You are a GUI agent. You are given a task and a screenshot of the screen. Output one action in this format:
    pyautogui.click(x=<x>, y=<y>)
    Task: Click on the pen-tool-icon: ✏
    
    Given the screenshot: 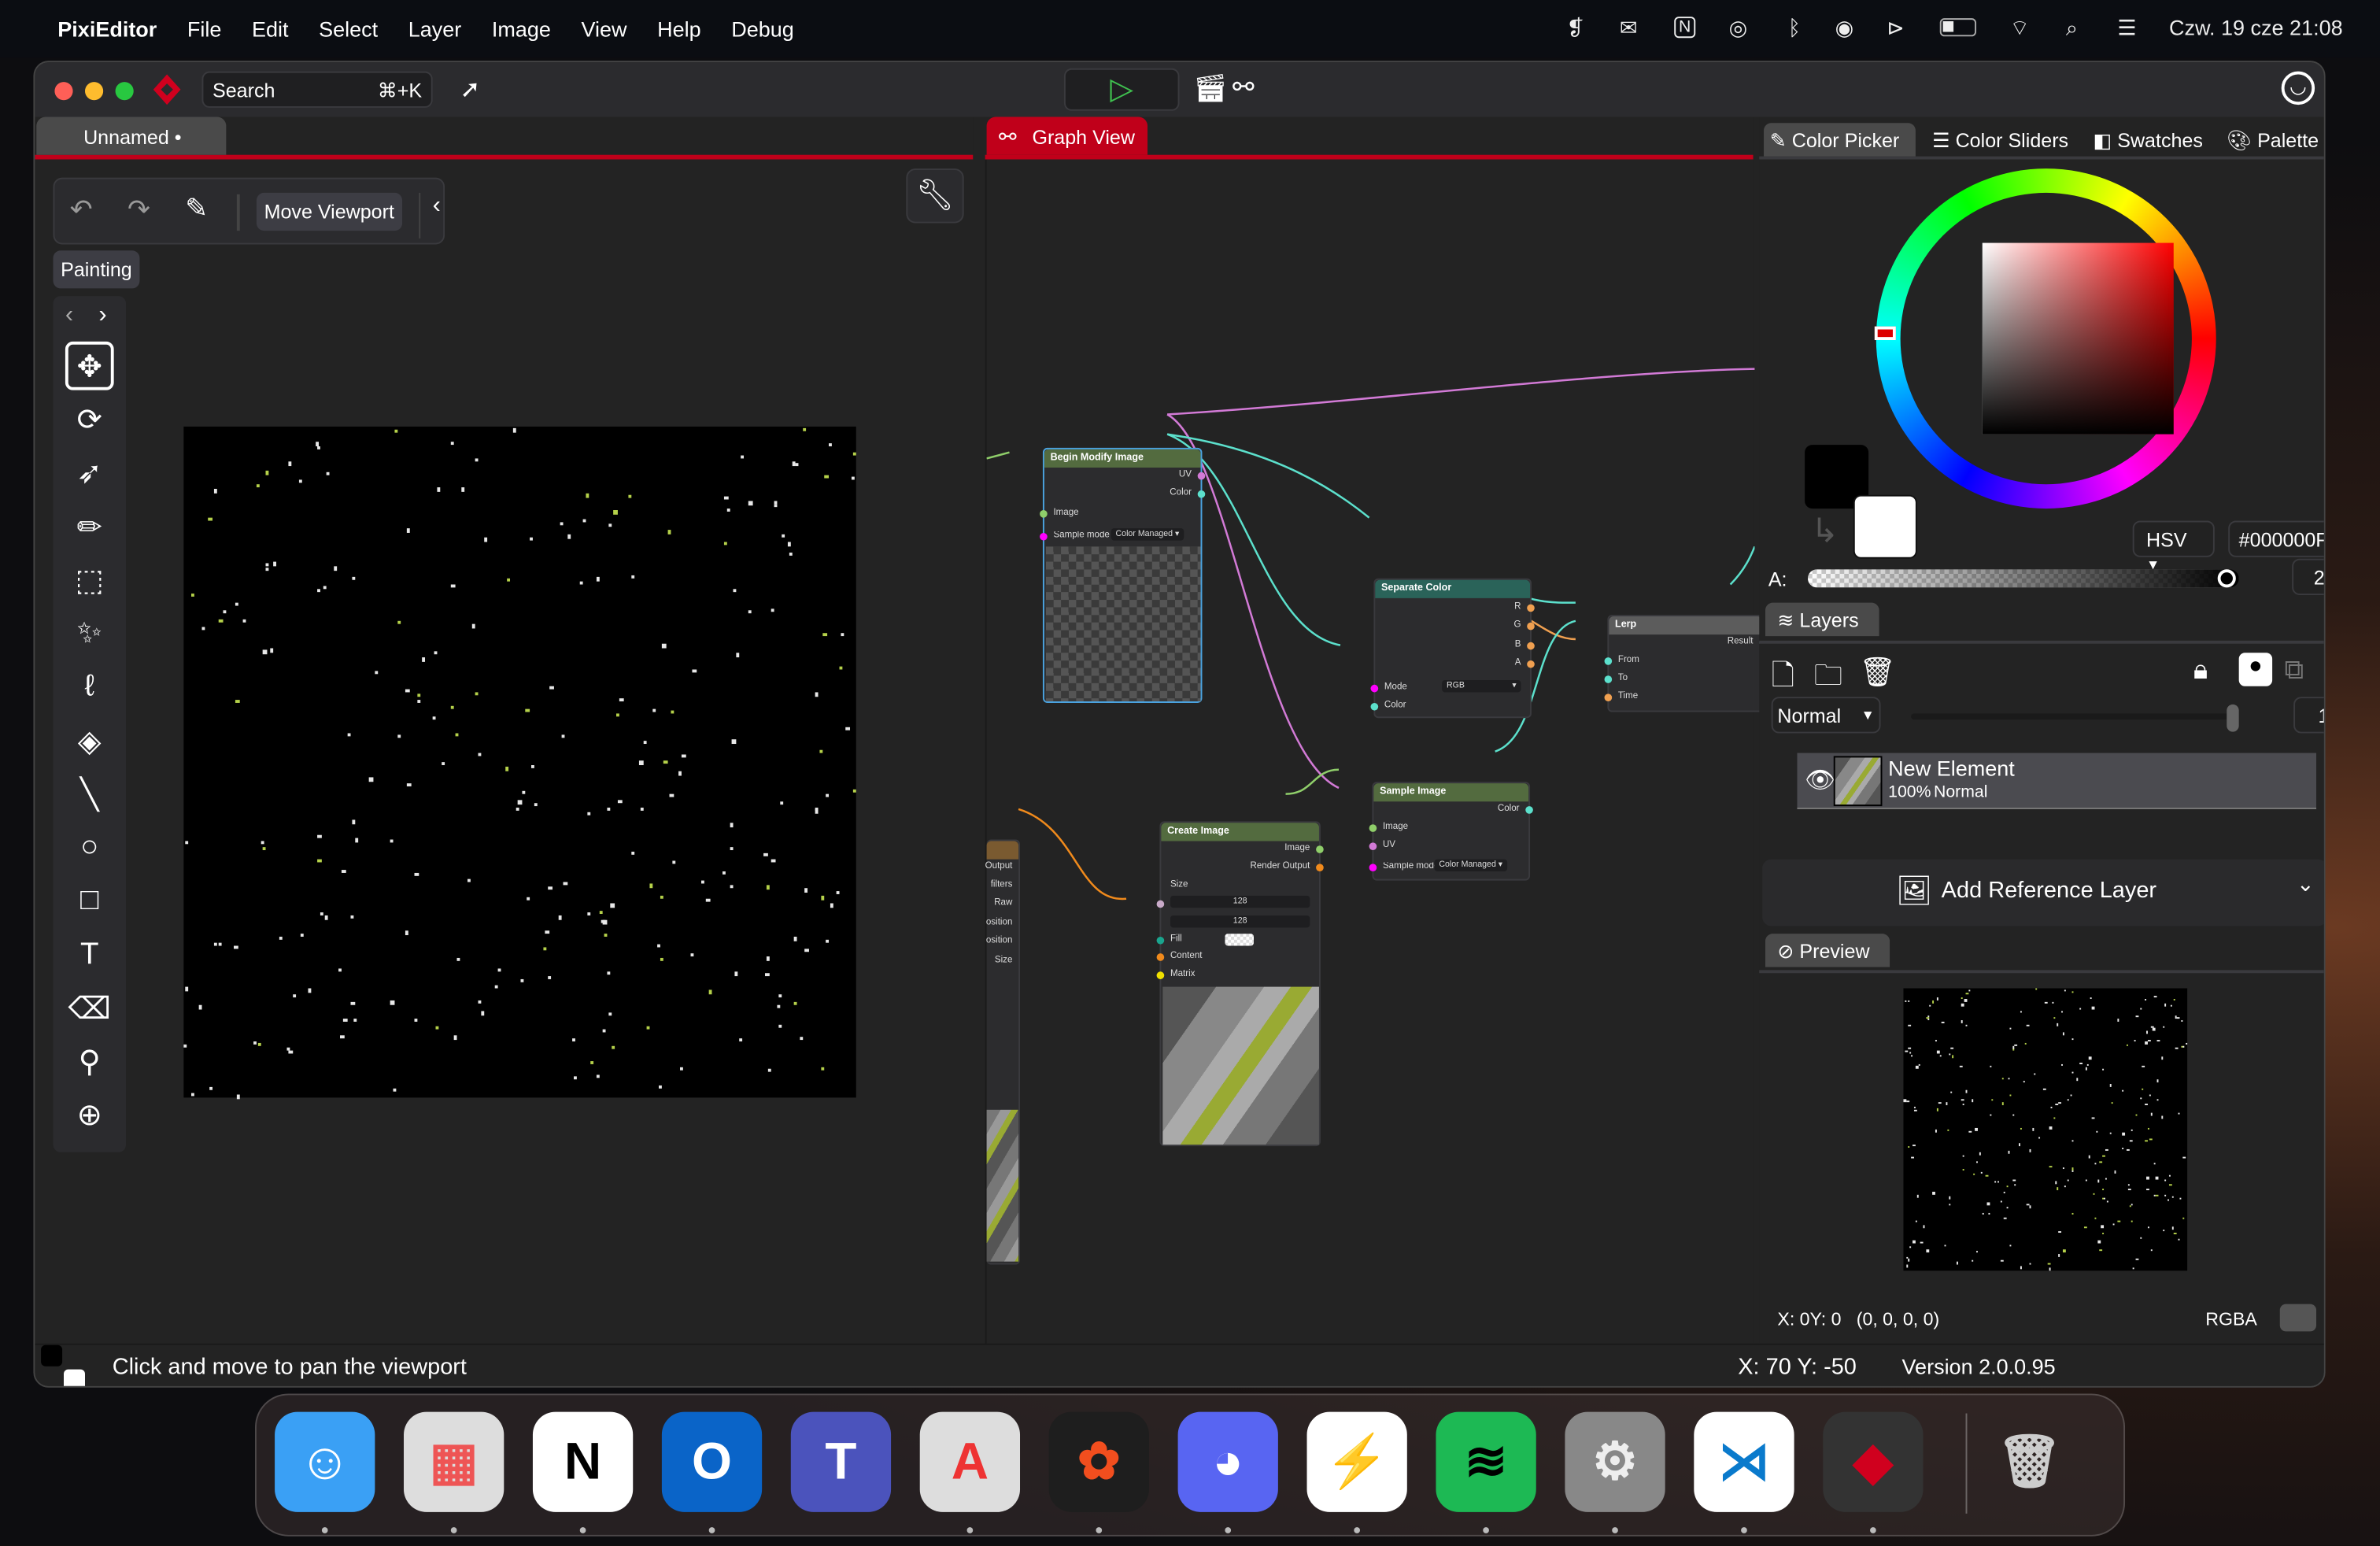 What is the action you would take?
    pyautogui.click(x=89, y=527)
    